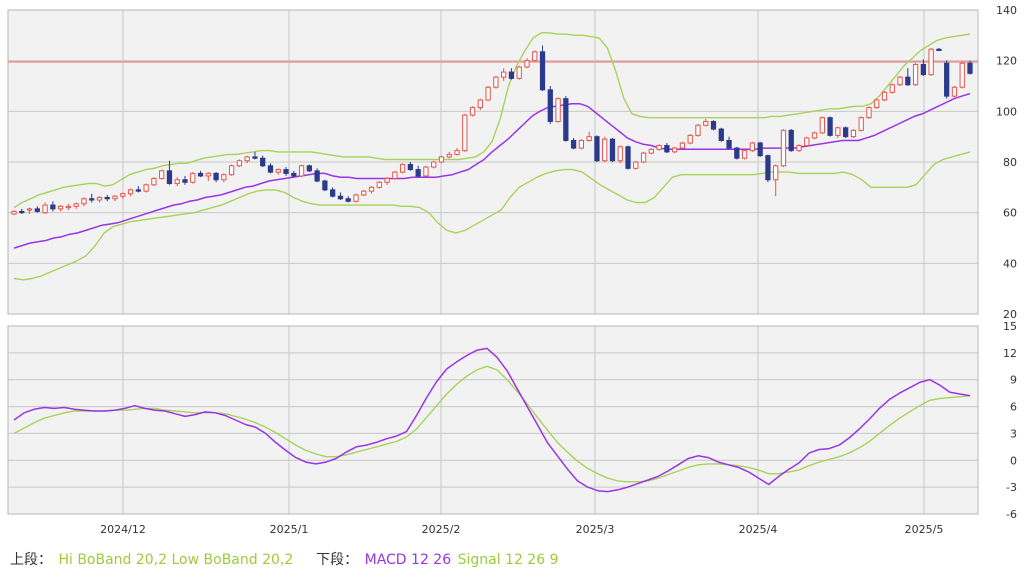  What do you see at coordinates (758, 529) in the screenshot?
I see `x-tick-label: 2025/4` at bounding box center [758, 529].